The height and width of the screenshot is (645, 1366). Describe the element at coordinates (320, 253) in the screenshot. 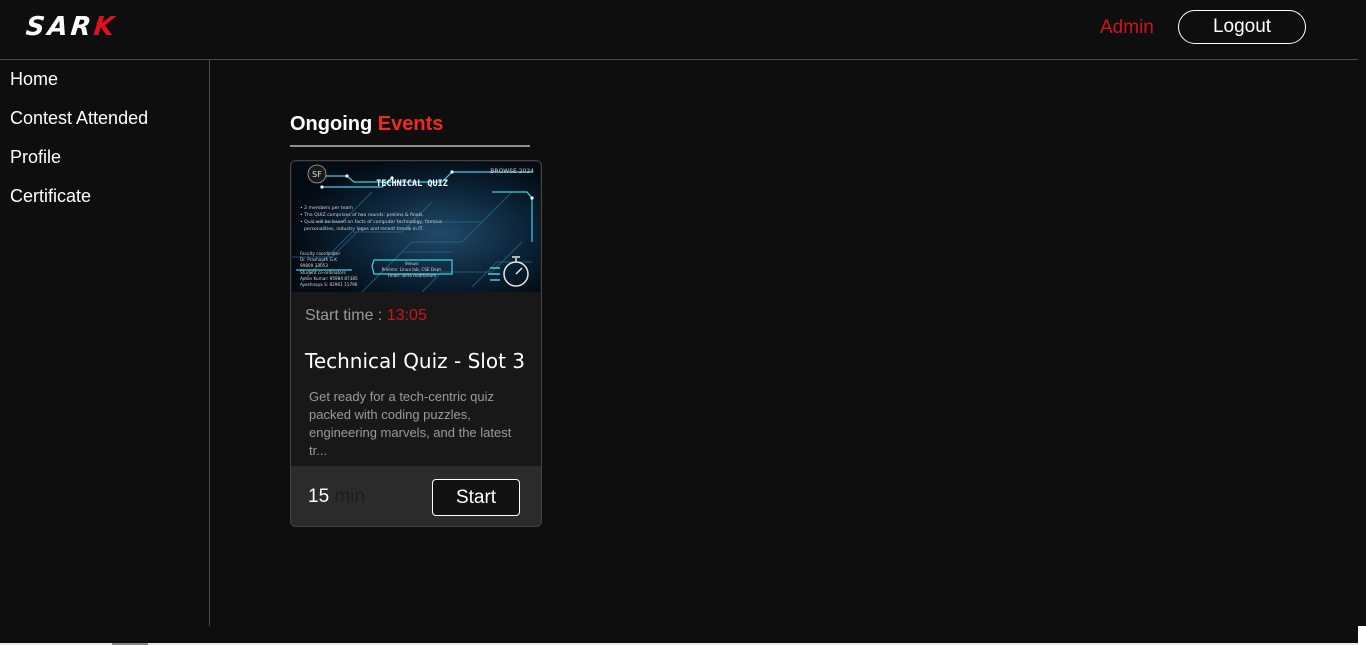

I see `poster-faculty-head: Faculty coordinator` at that location.